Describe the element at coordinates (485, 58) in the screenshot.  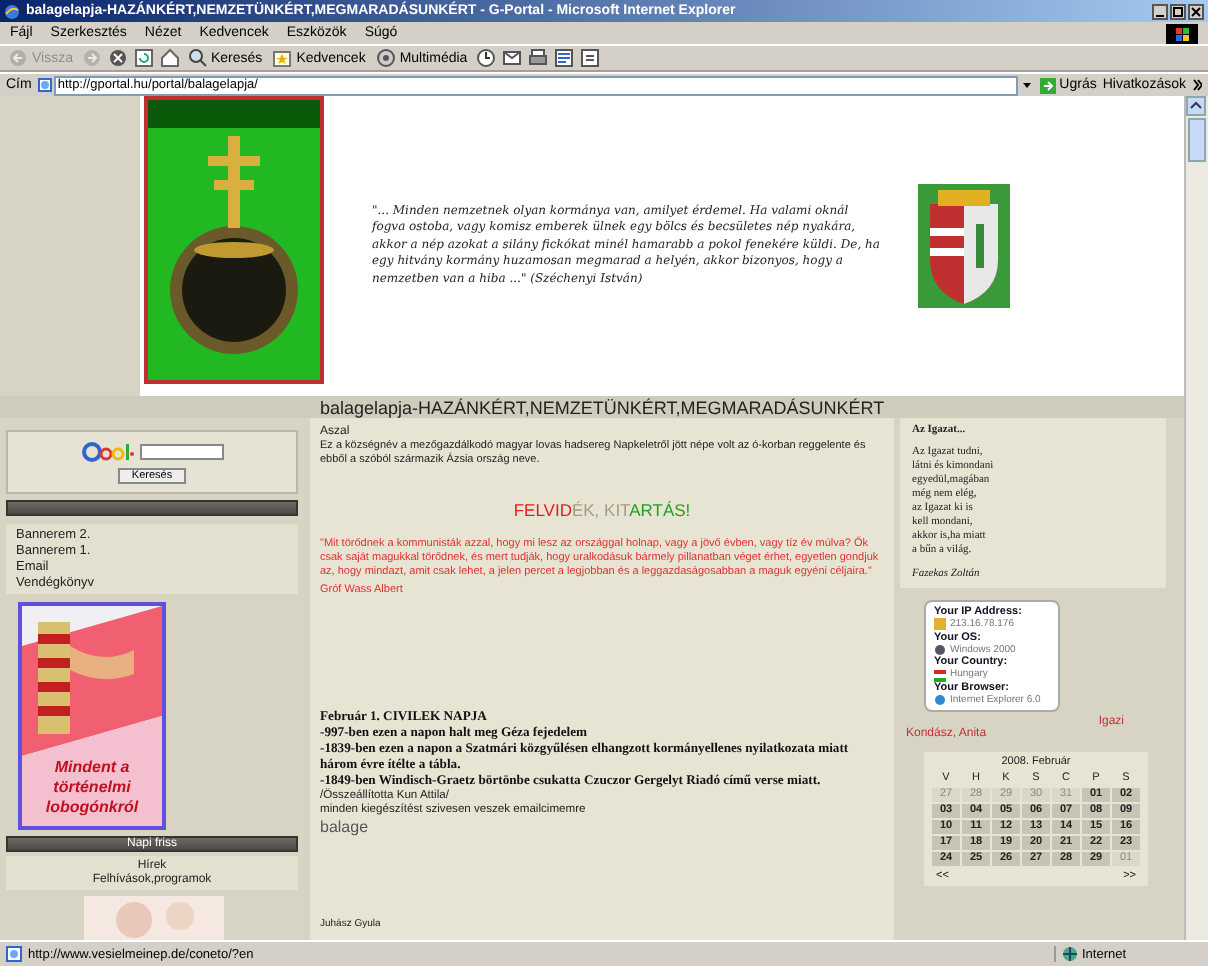
I see `clock-icon` at that location.